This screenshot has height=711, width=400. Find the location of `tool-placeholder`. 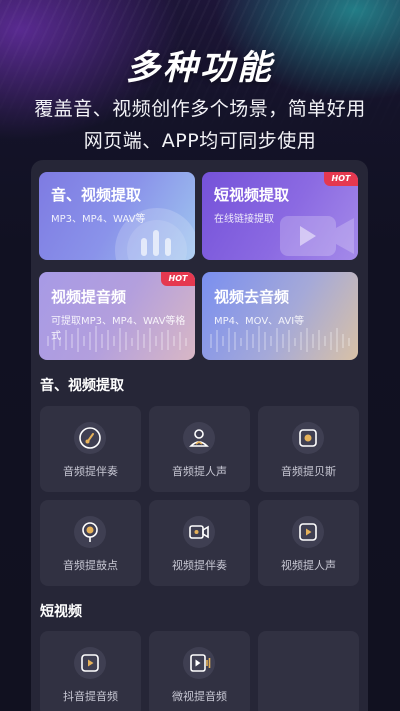

tool-placeholder is located at coordinates (308, 671).